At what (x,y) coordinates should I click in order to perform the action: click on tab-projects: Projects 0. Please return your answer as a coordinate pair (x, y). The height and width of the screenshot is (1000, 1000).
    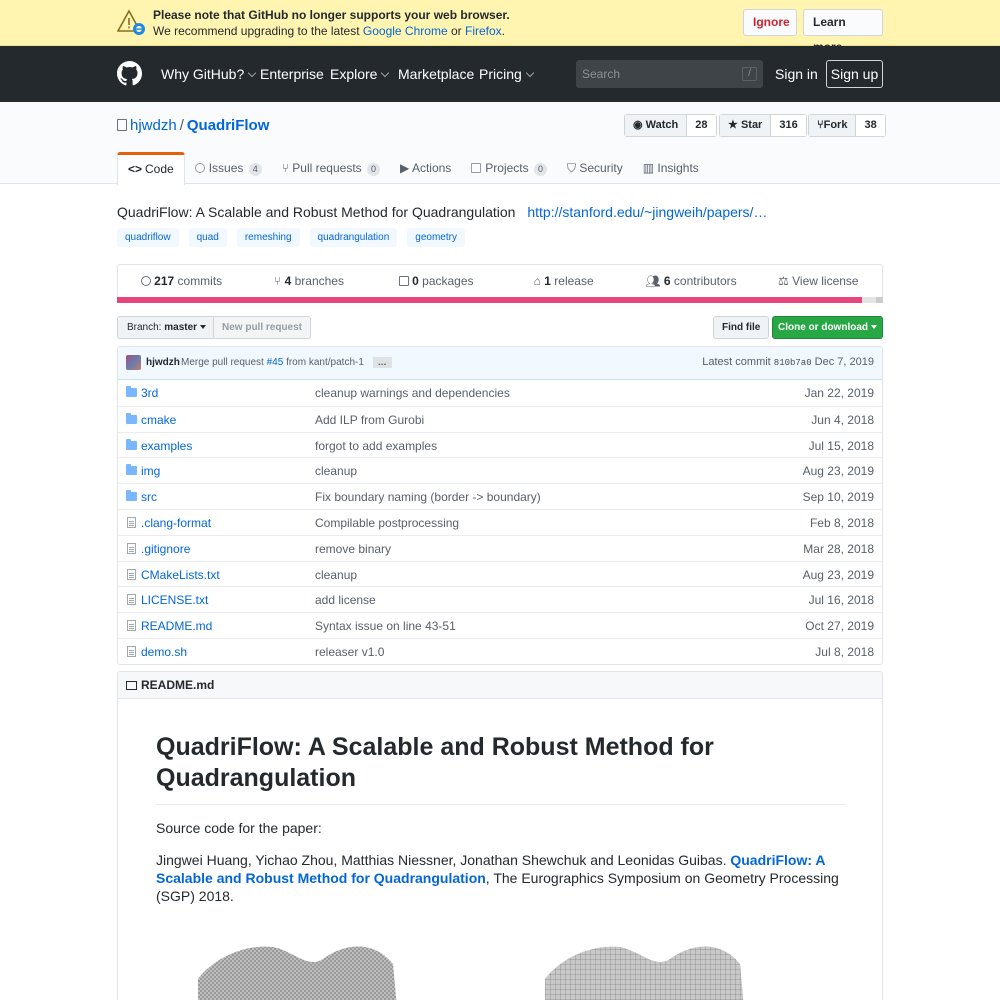
    Looking at the image, I should click on (509, 168).